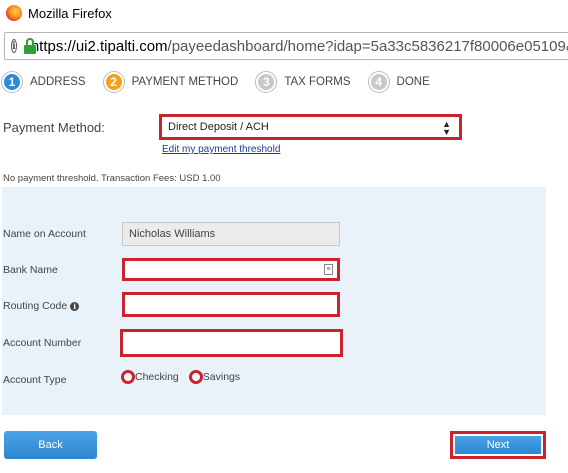 This screenshot has width=568, height=473. What do you see at coordinates (413, 82) in the screenshot?
I see `step-label: DONE` at bounding box center [413, 82].